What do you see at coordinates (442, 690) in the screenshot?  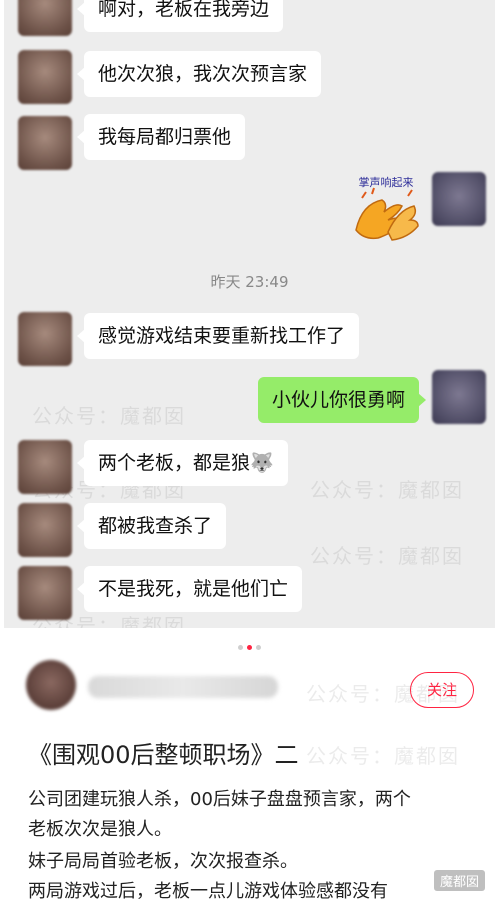 I see `follow-button: 关注` at bounding box center [442, 690].